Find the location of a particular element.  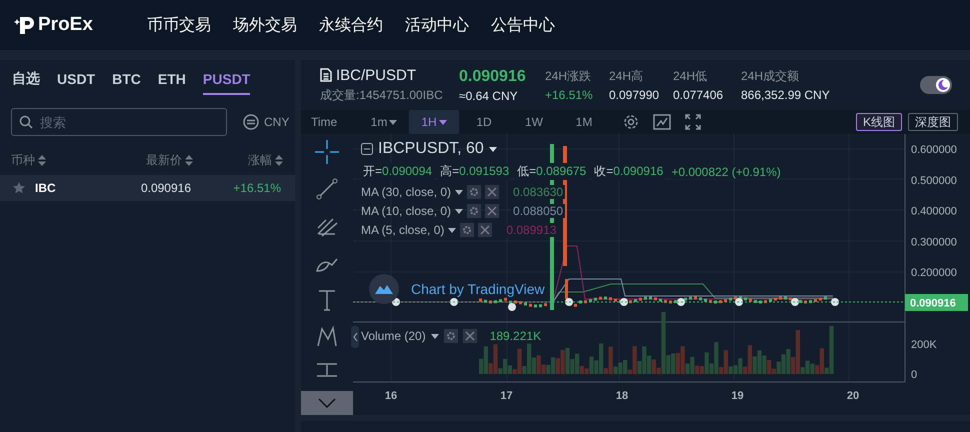

column-header: 币种 is located at coordinates (23, 160).